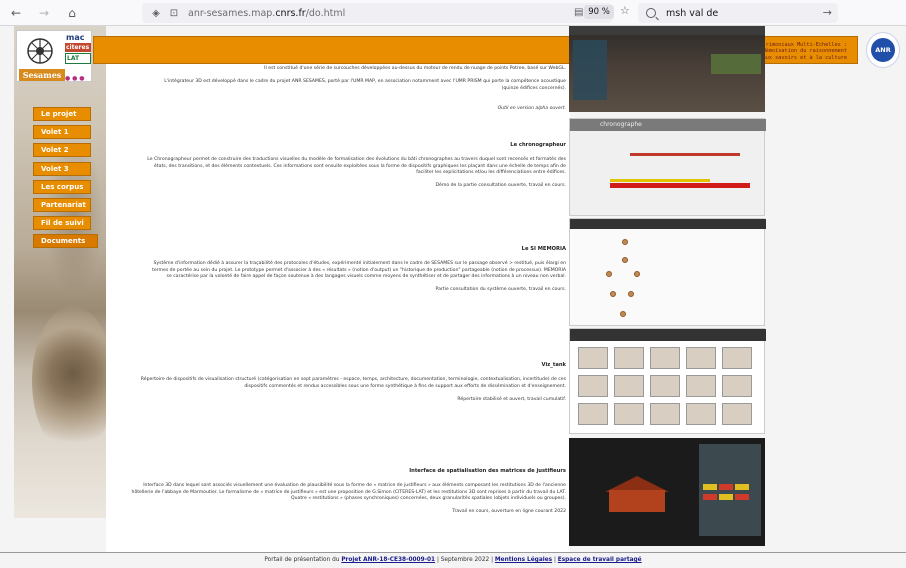 The width and height of the screenshot is (906, 568). What do you see at coordinates (62, 223) in the screenshot?
I see `menu-fil-de-suivi: Fil de suivi` at bounding box center [62, 223].